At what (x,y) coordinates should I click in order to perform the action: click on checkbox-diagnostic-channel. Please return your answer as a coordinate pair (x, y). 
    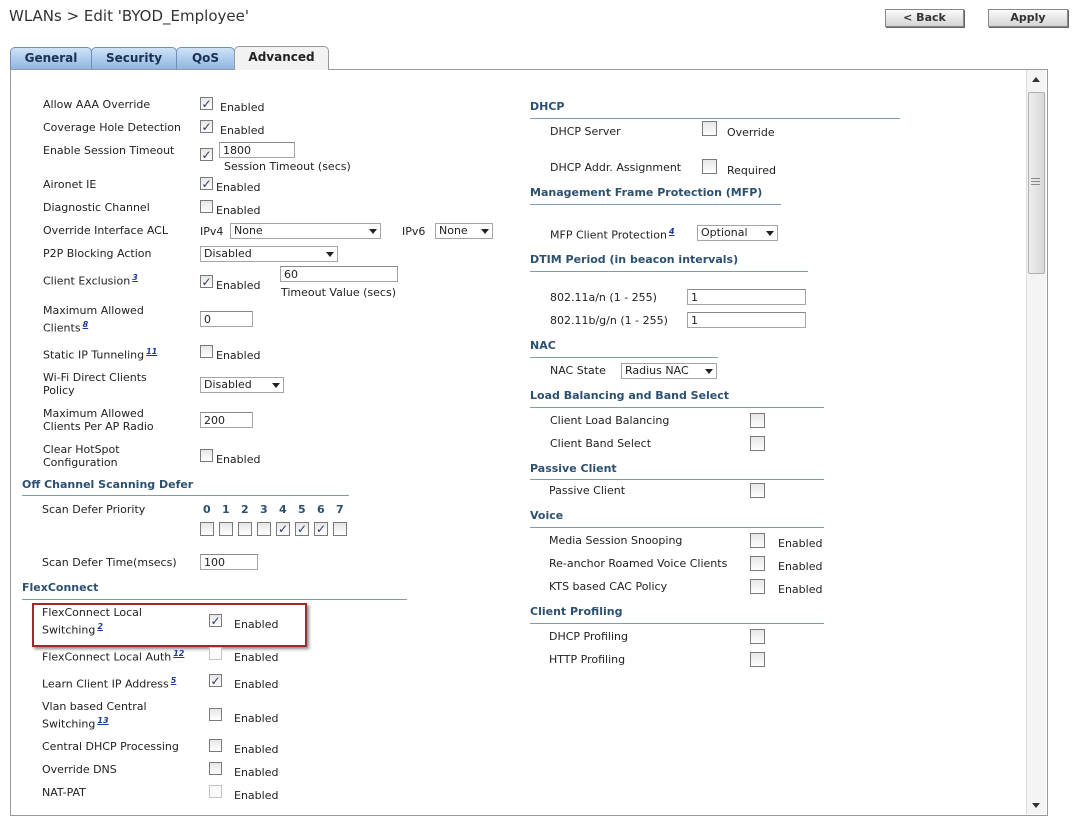
    Looking at the image, I should click on (206, 206).